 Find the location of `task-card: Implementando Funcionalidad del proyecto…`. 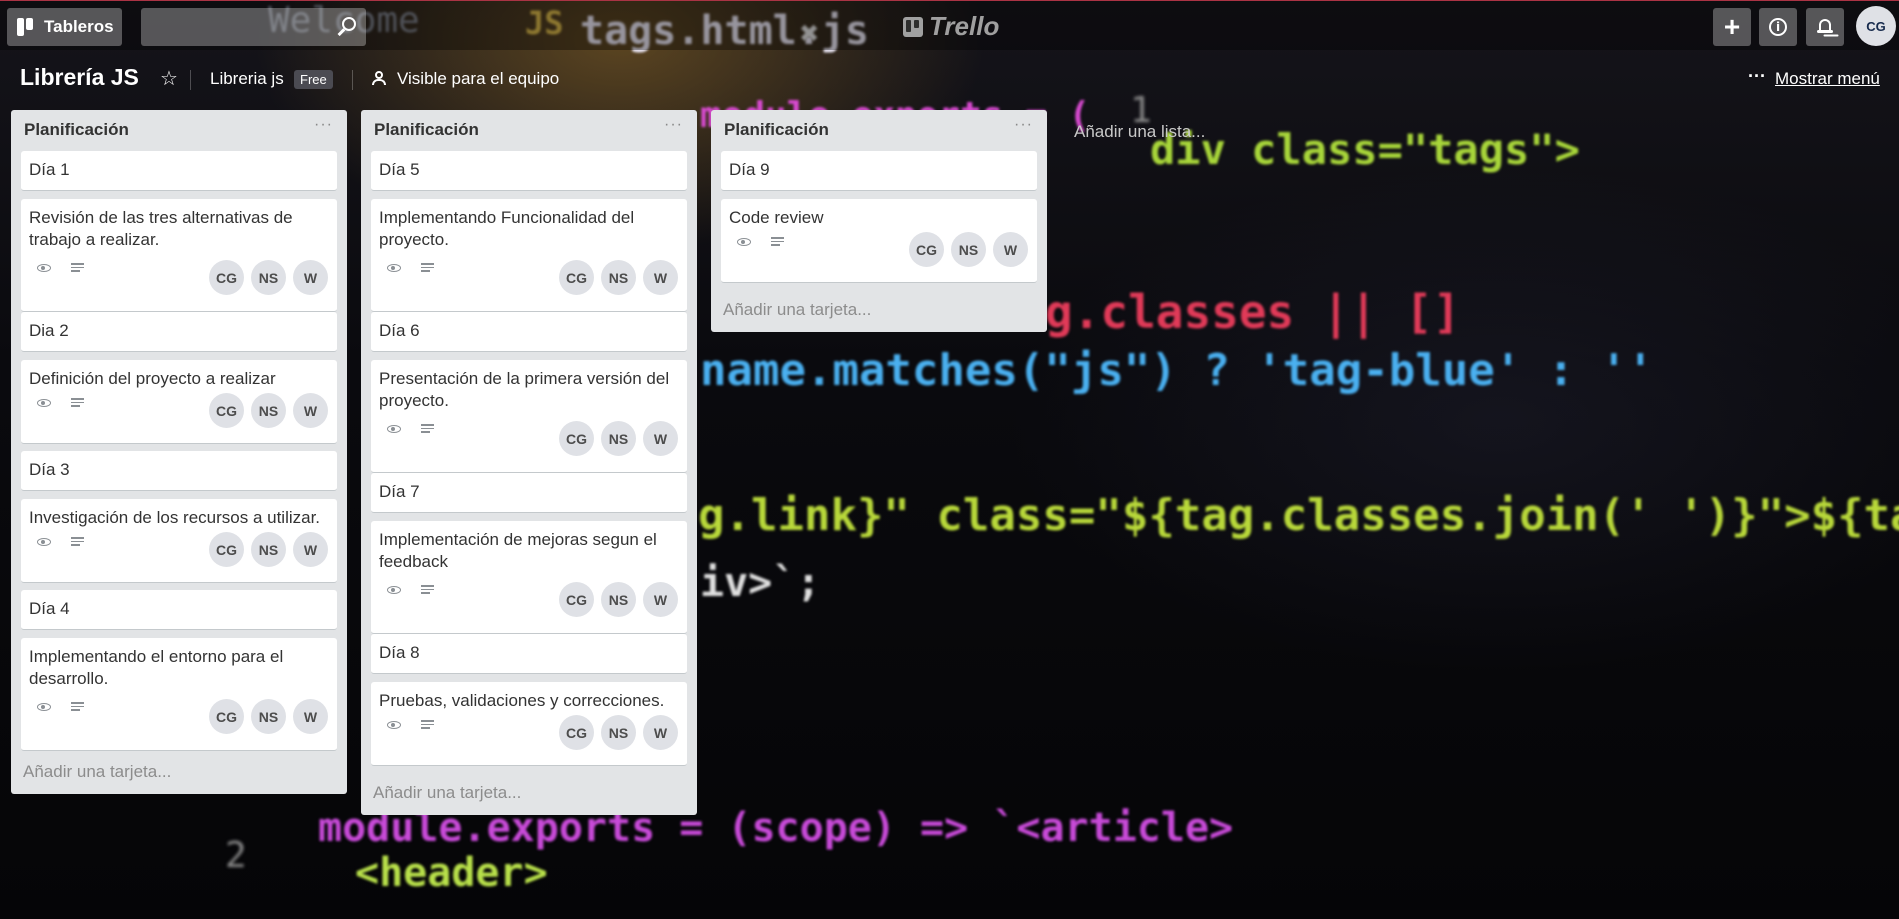

task-card: Implementando Funcionalidad del proyecto… is located at coordinates (529, 255).